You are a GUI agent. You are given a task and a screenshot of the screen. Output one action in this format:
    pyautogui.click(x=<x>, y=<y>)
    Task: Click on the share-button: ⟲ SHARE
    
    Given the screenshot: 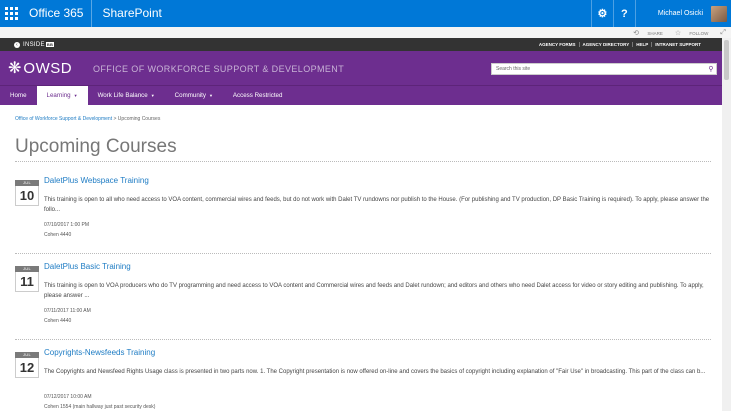 What is the action you would take?
    pyautogui.click(x=645, y=33)
    